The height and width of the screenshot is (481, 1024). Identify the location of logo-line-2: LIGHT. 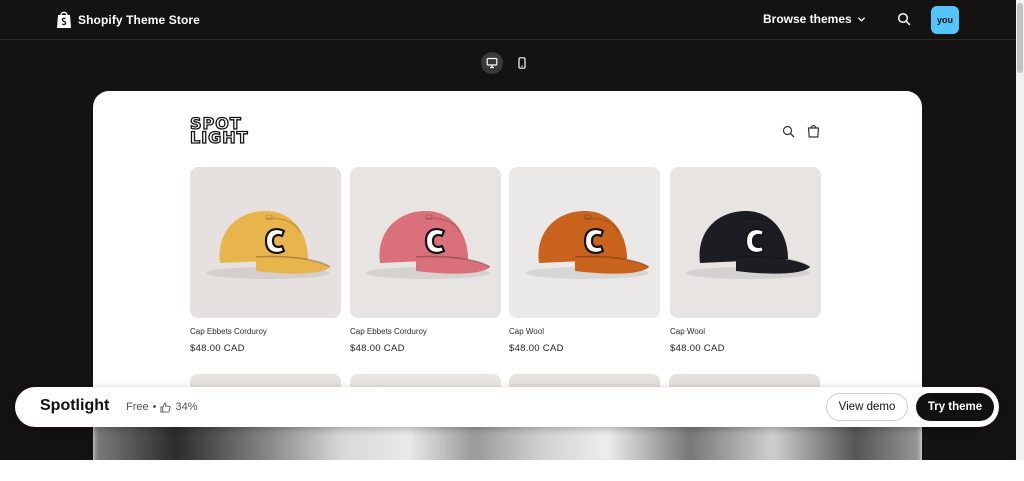
(219, 137).